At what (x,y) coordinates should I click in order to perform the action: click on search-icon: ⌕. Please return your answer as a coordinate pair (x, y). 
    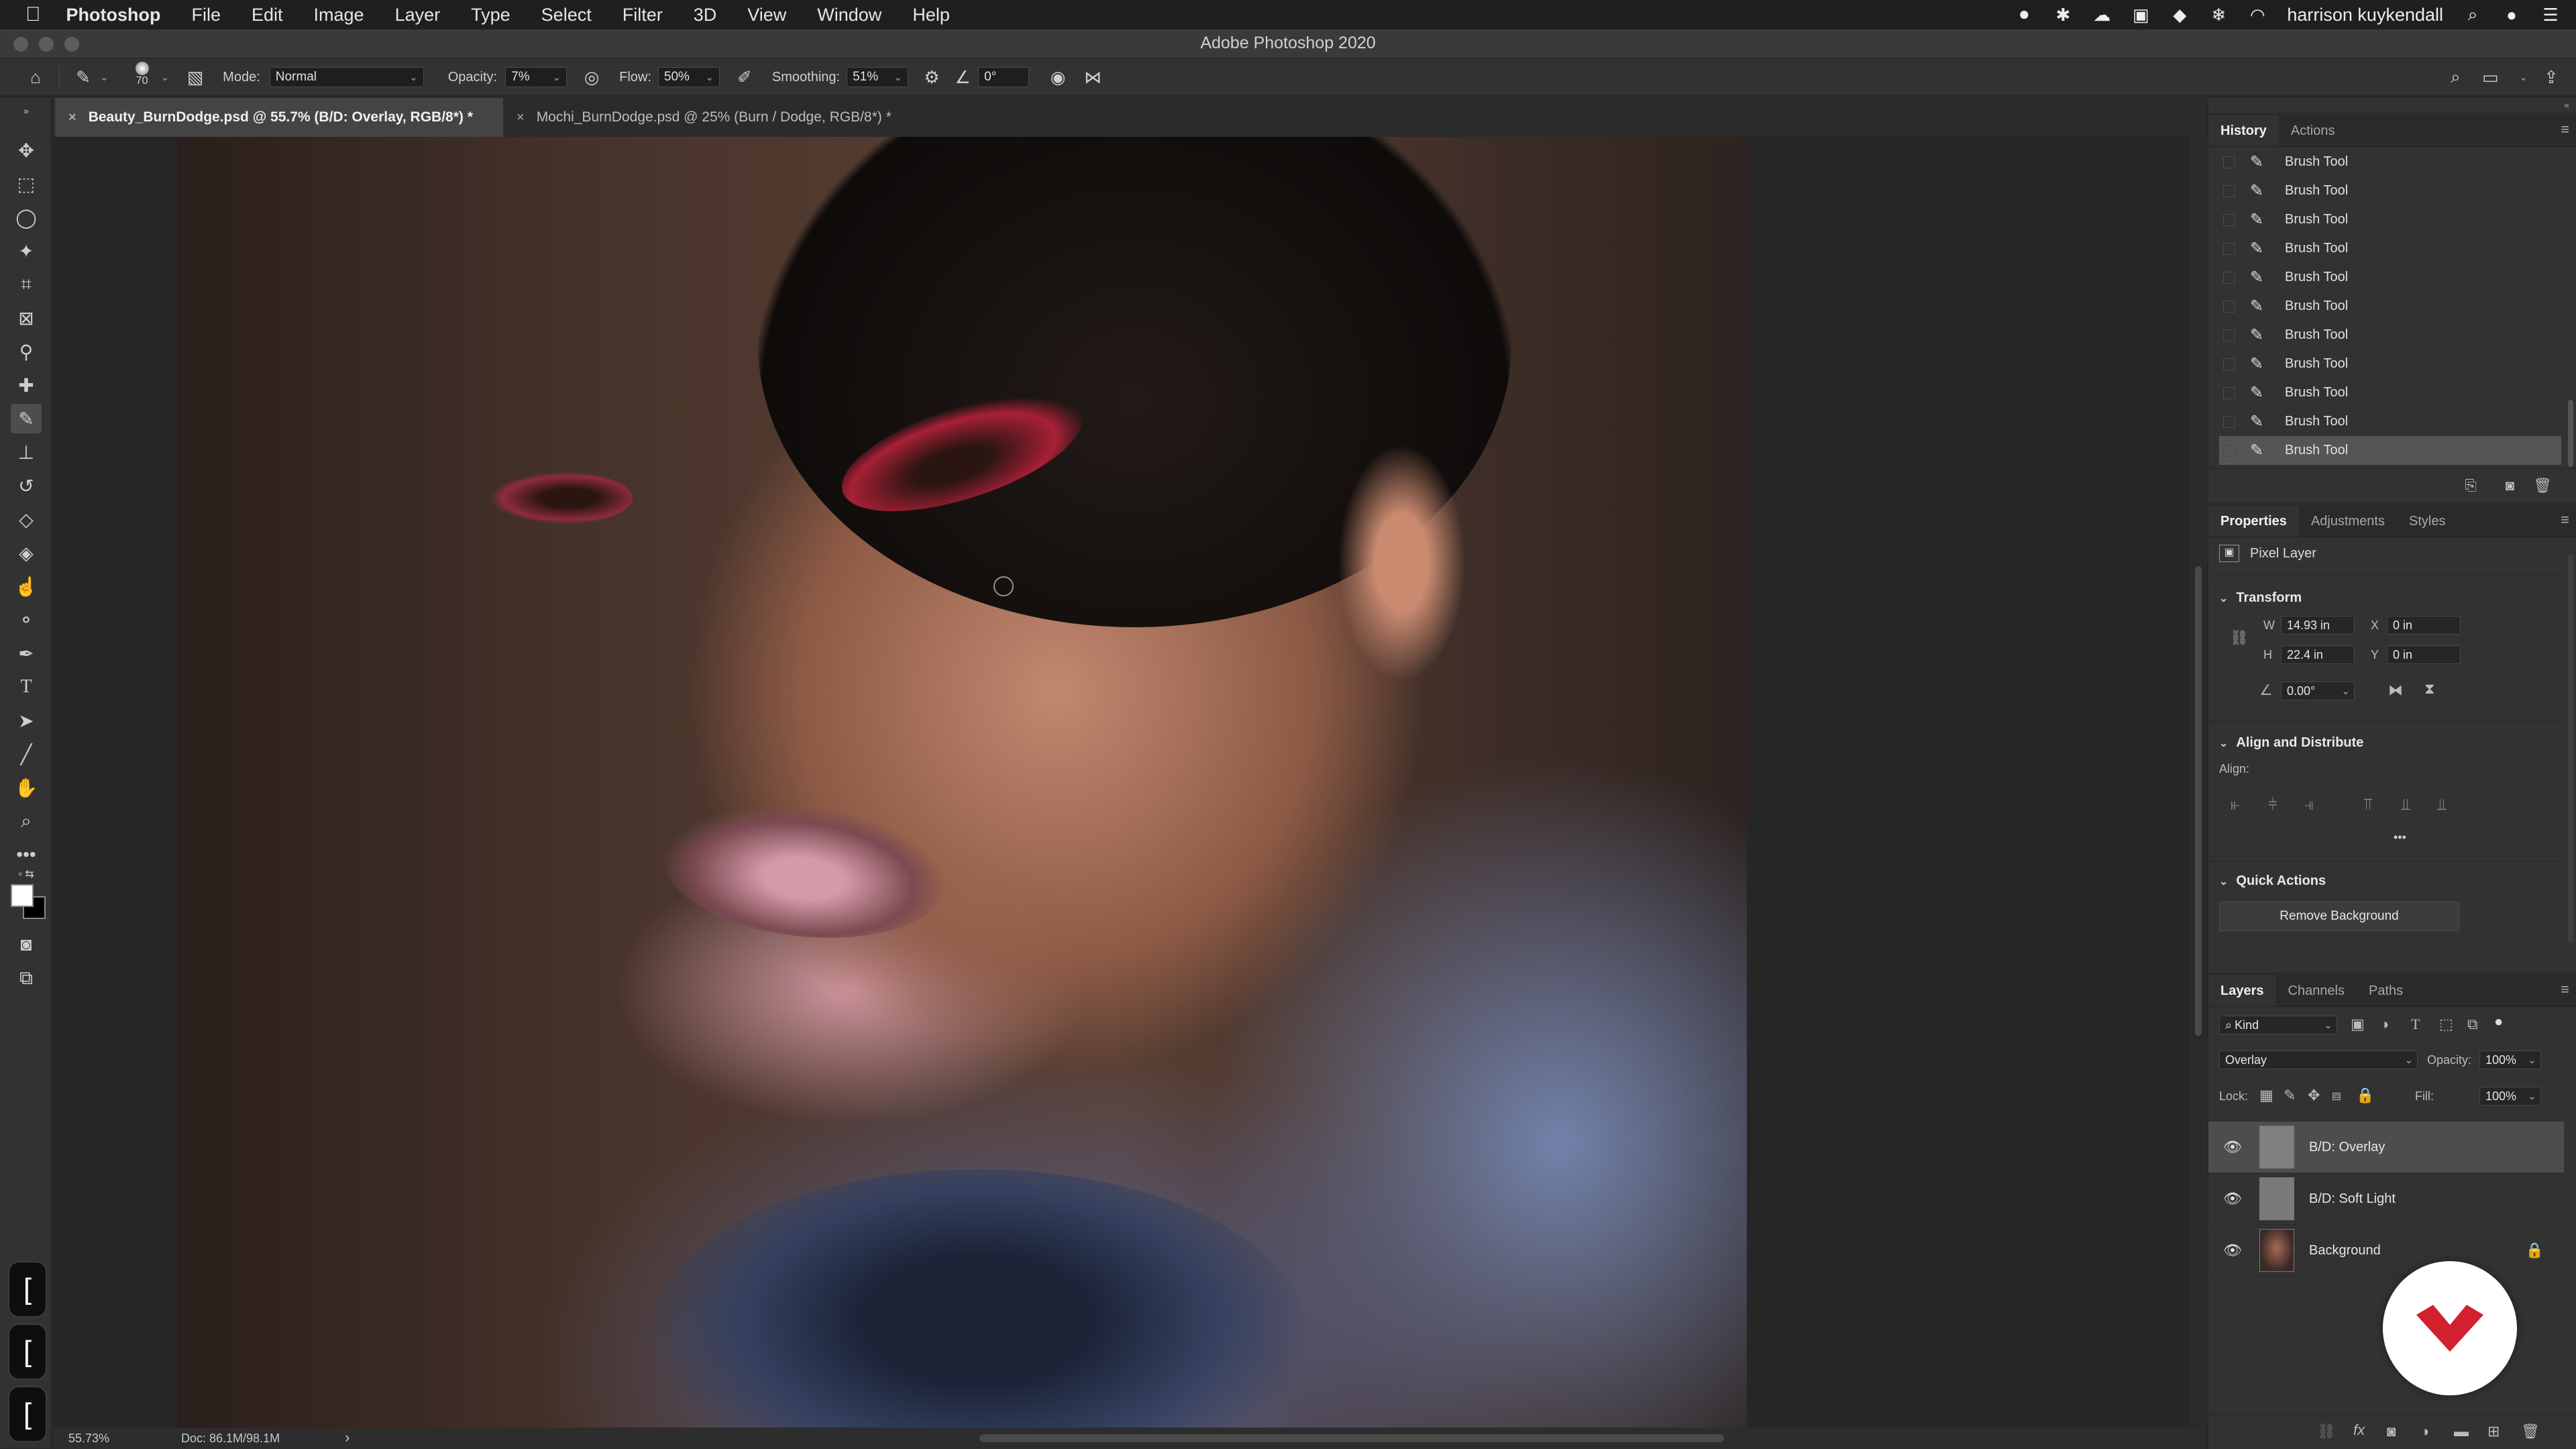
    Looking at the image, I should click on (2455, 77).